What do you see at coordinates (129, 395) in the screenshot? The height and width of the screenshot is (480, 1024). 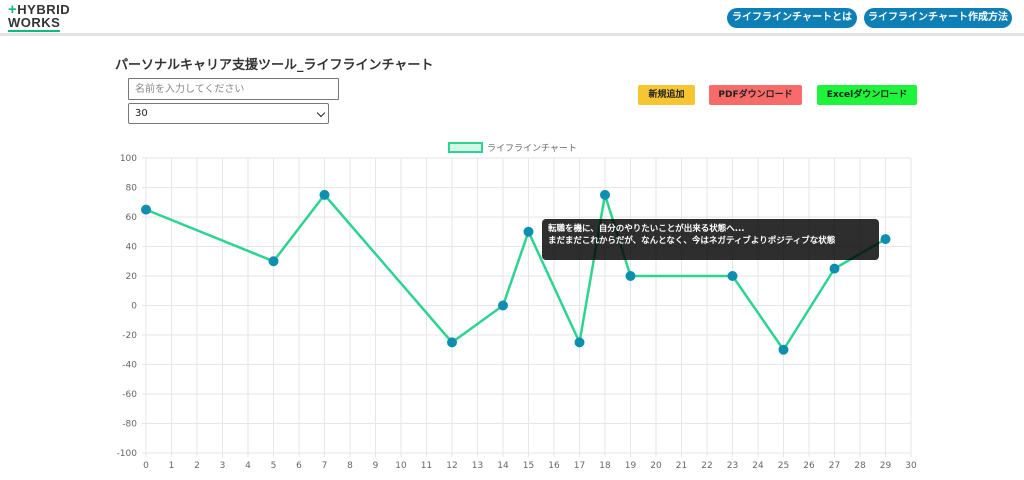 I see `y-tick-label: -60` at bounding box center [129, 395].